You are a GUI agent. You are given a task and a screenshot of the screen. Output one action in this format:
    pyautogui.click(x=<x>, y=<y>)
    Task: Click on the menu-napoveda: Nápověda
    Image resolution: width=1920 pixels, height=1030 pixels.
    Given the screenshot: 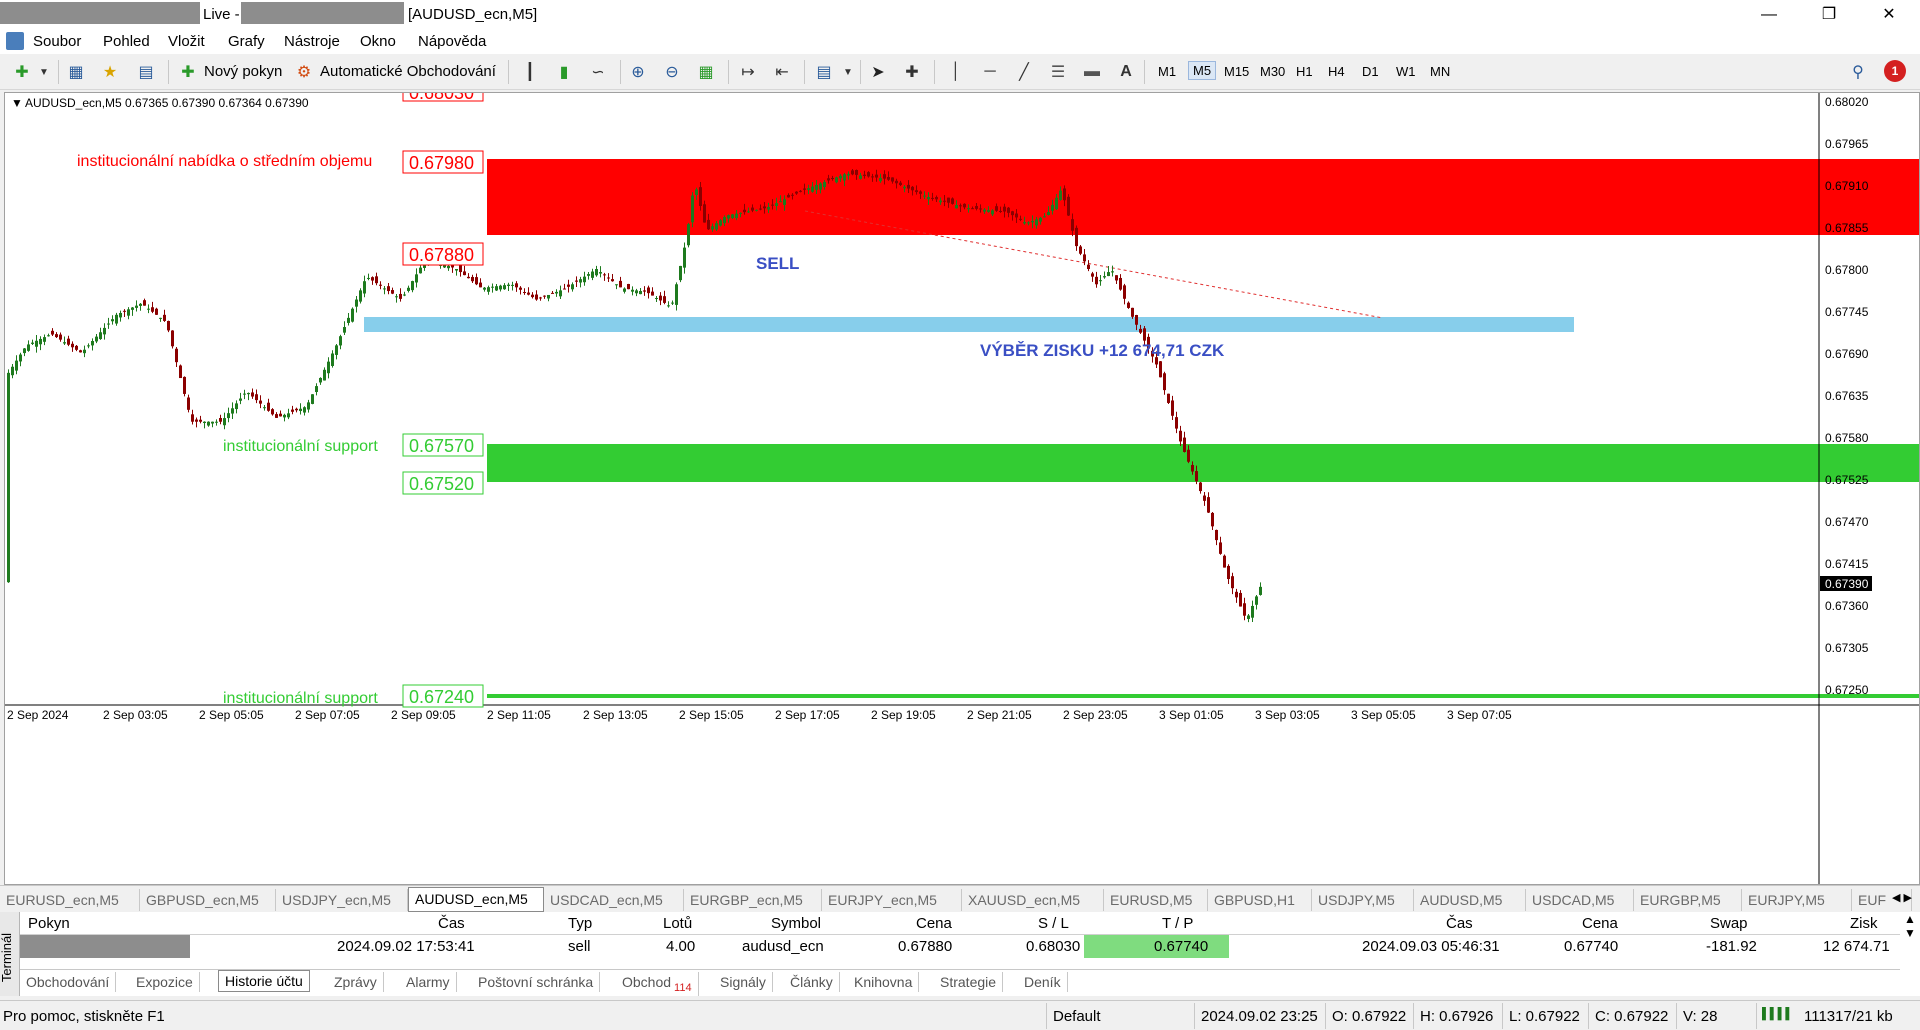 What is the action you would take?
    pyautogui.click(x=452, y=41)
    